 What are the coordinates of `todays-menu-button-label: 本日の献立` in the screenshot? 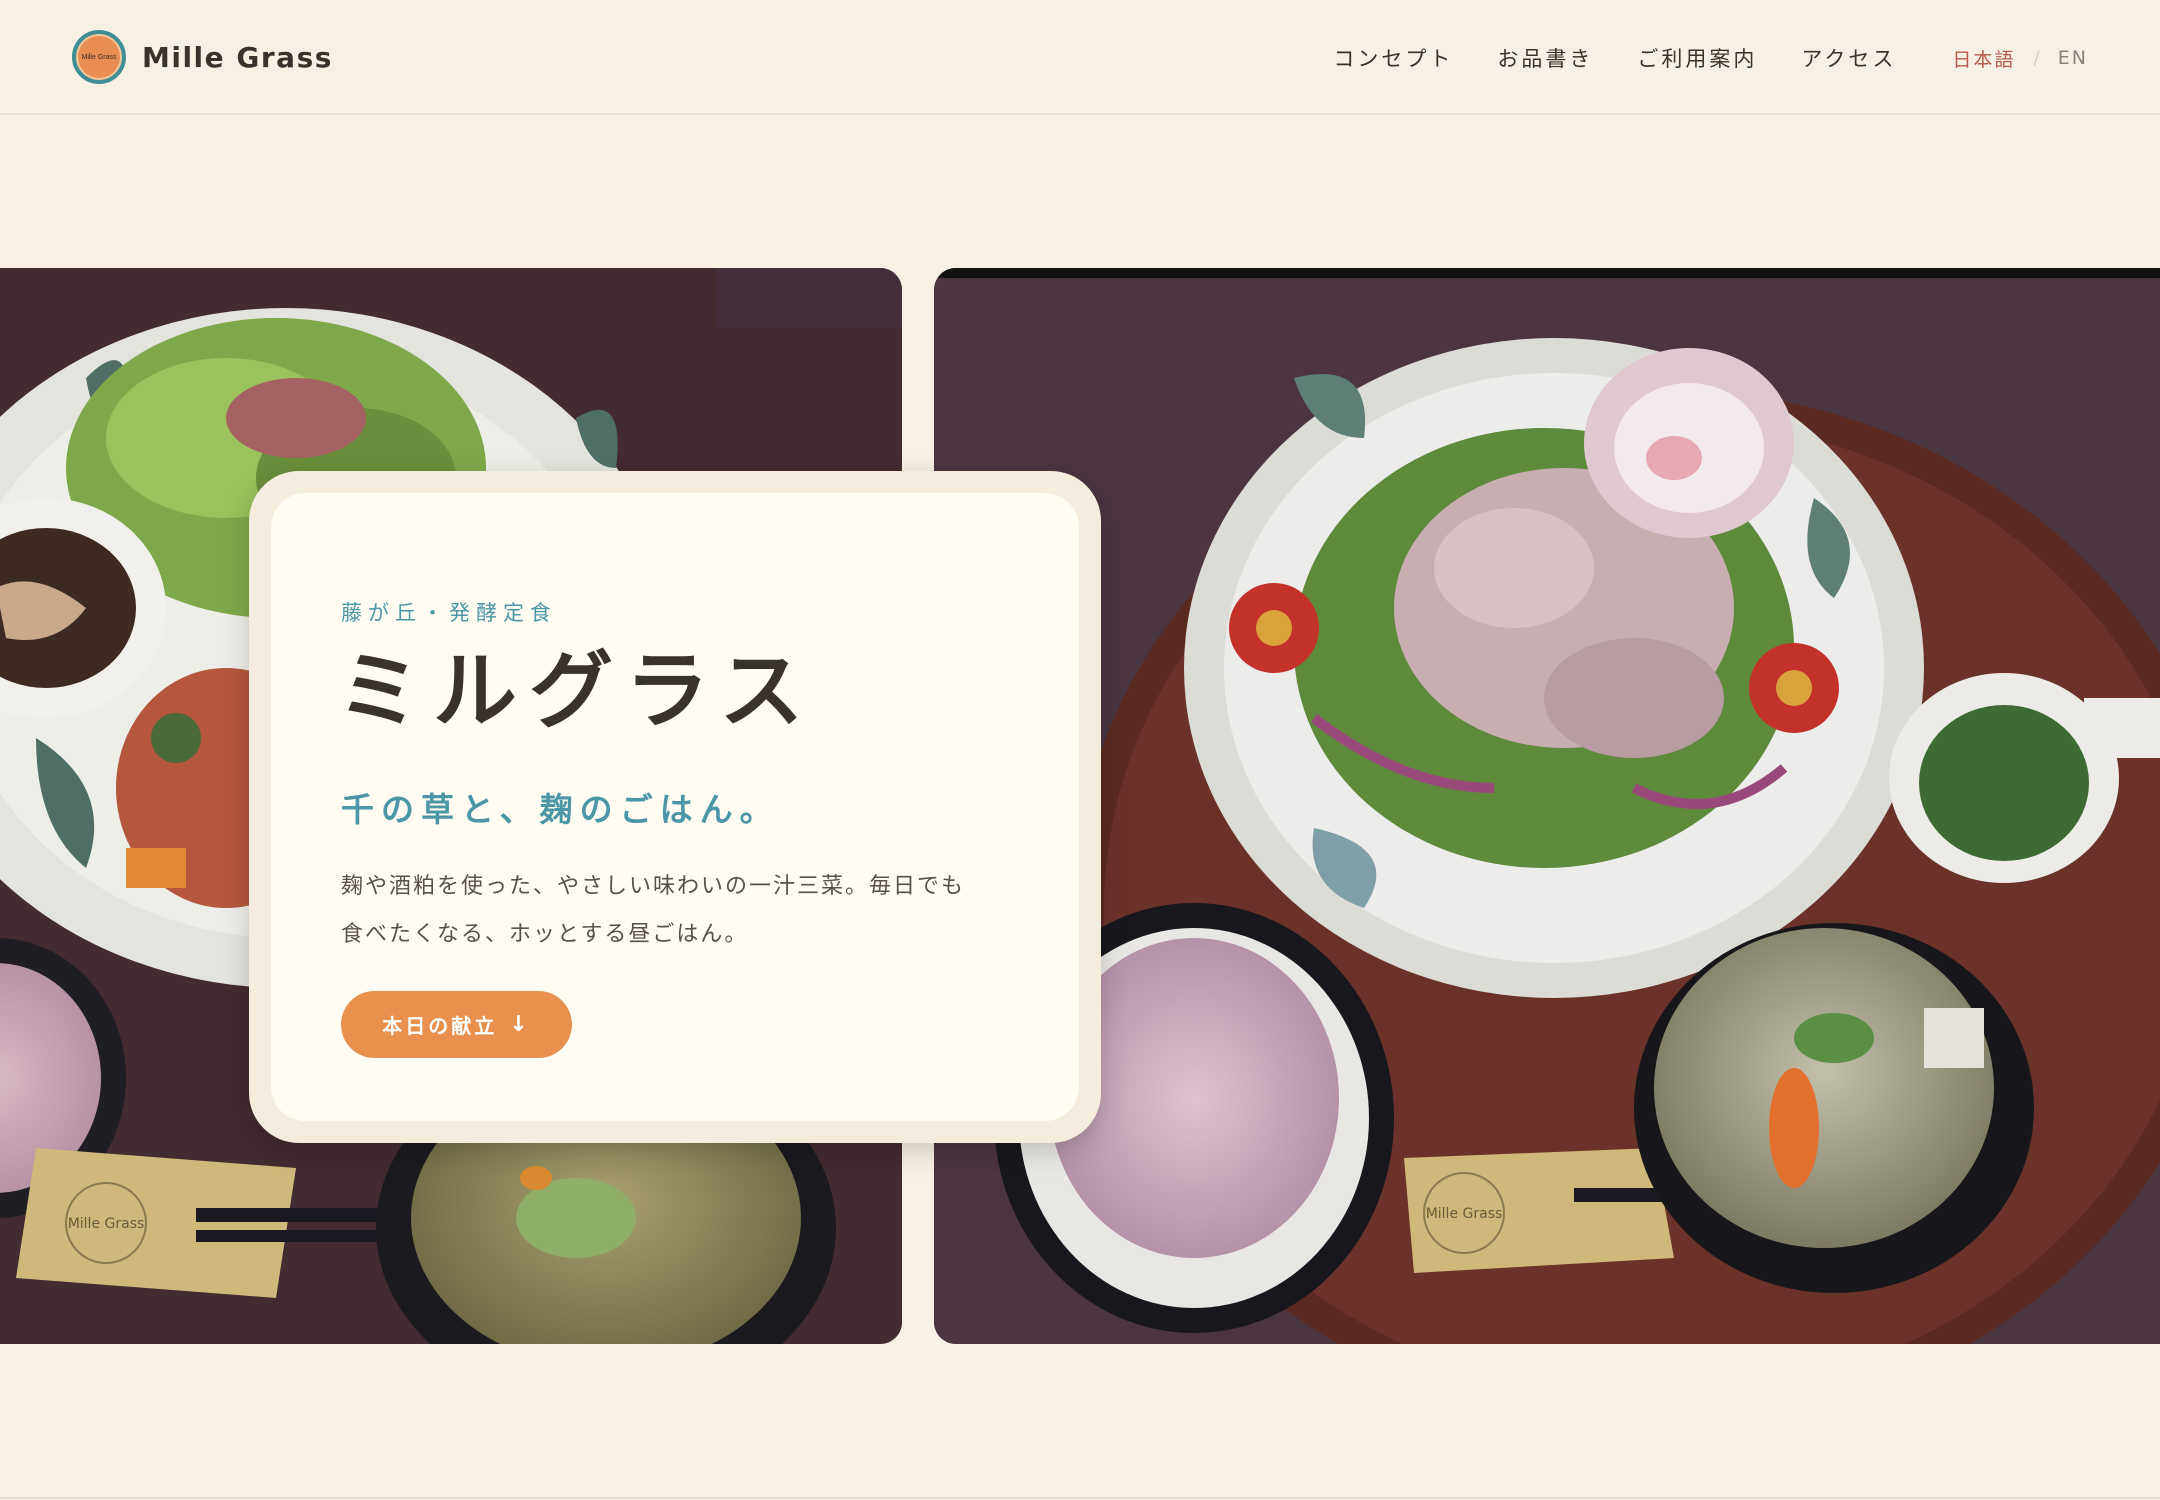 It's located at (440, 1026).